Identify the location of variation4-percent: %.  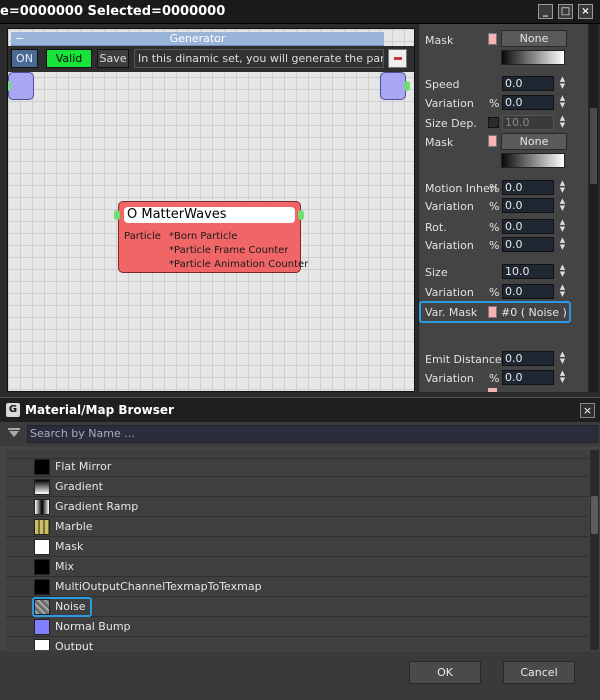
(494, 292).